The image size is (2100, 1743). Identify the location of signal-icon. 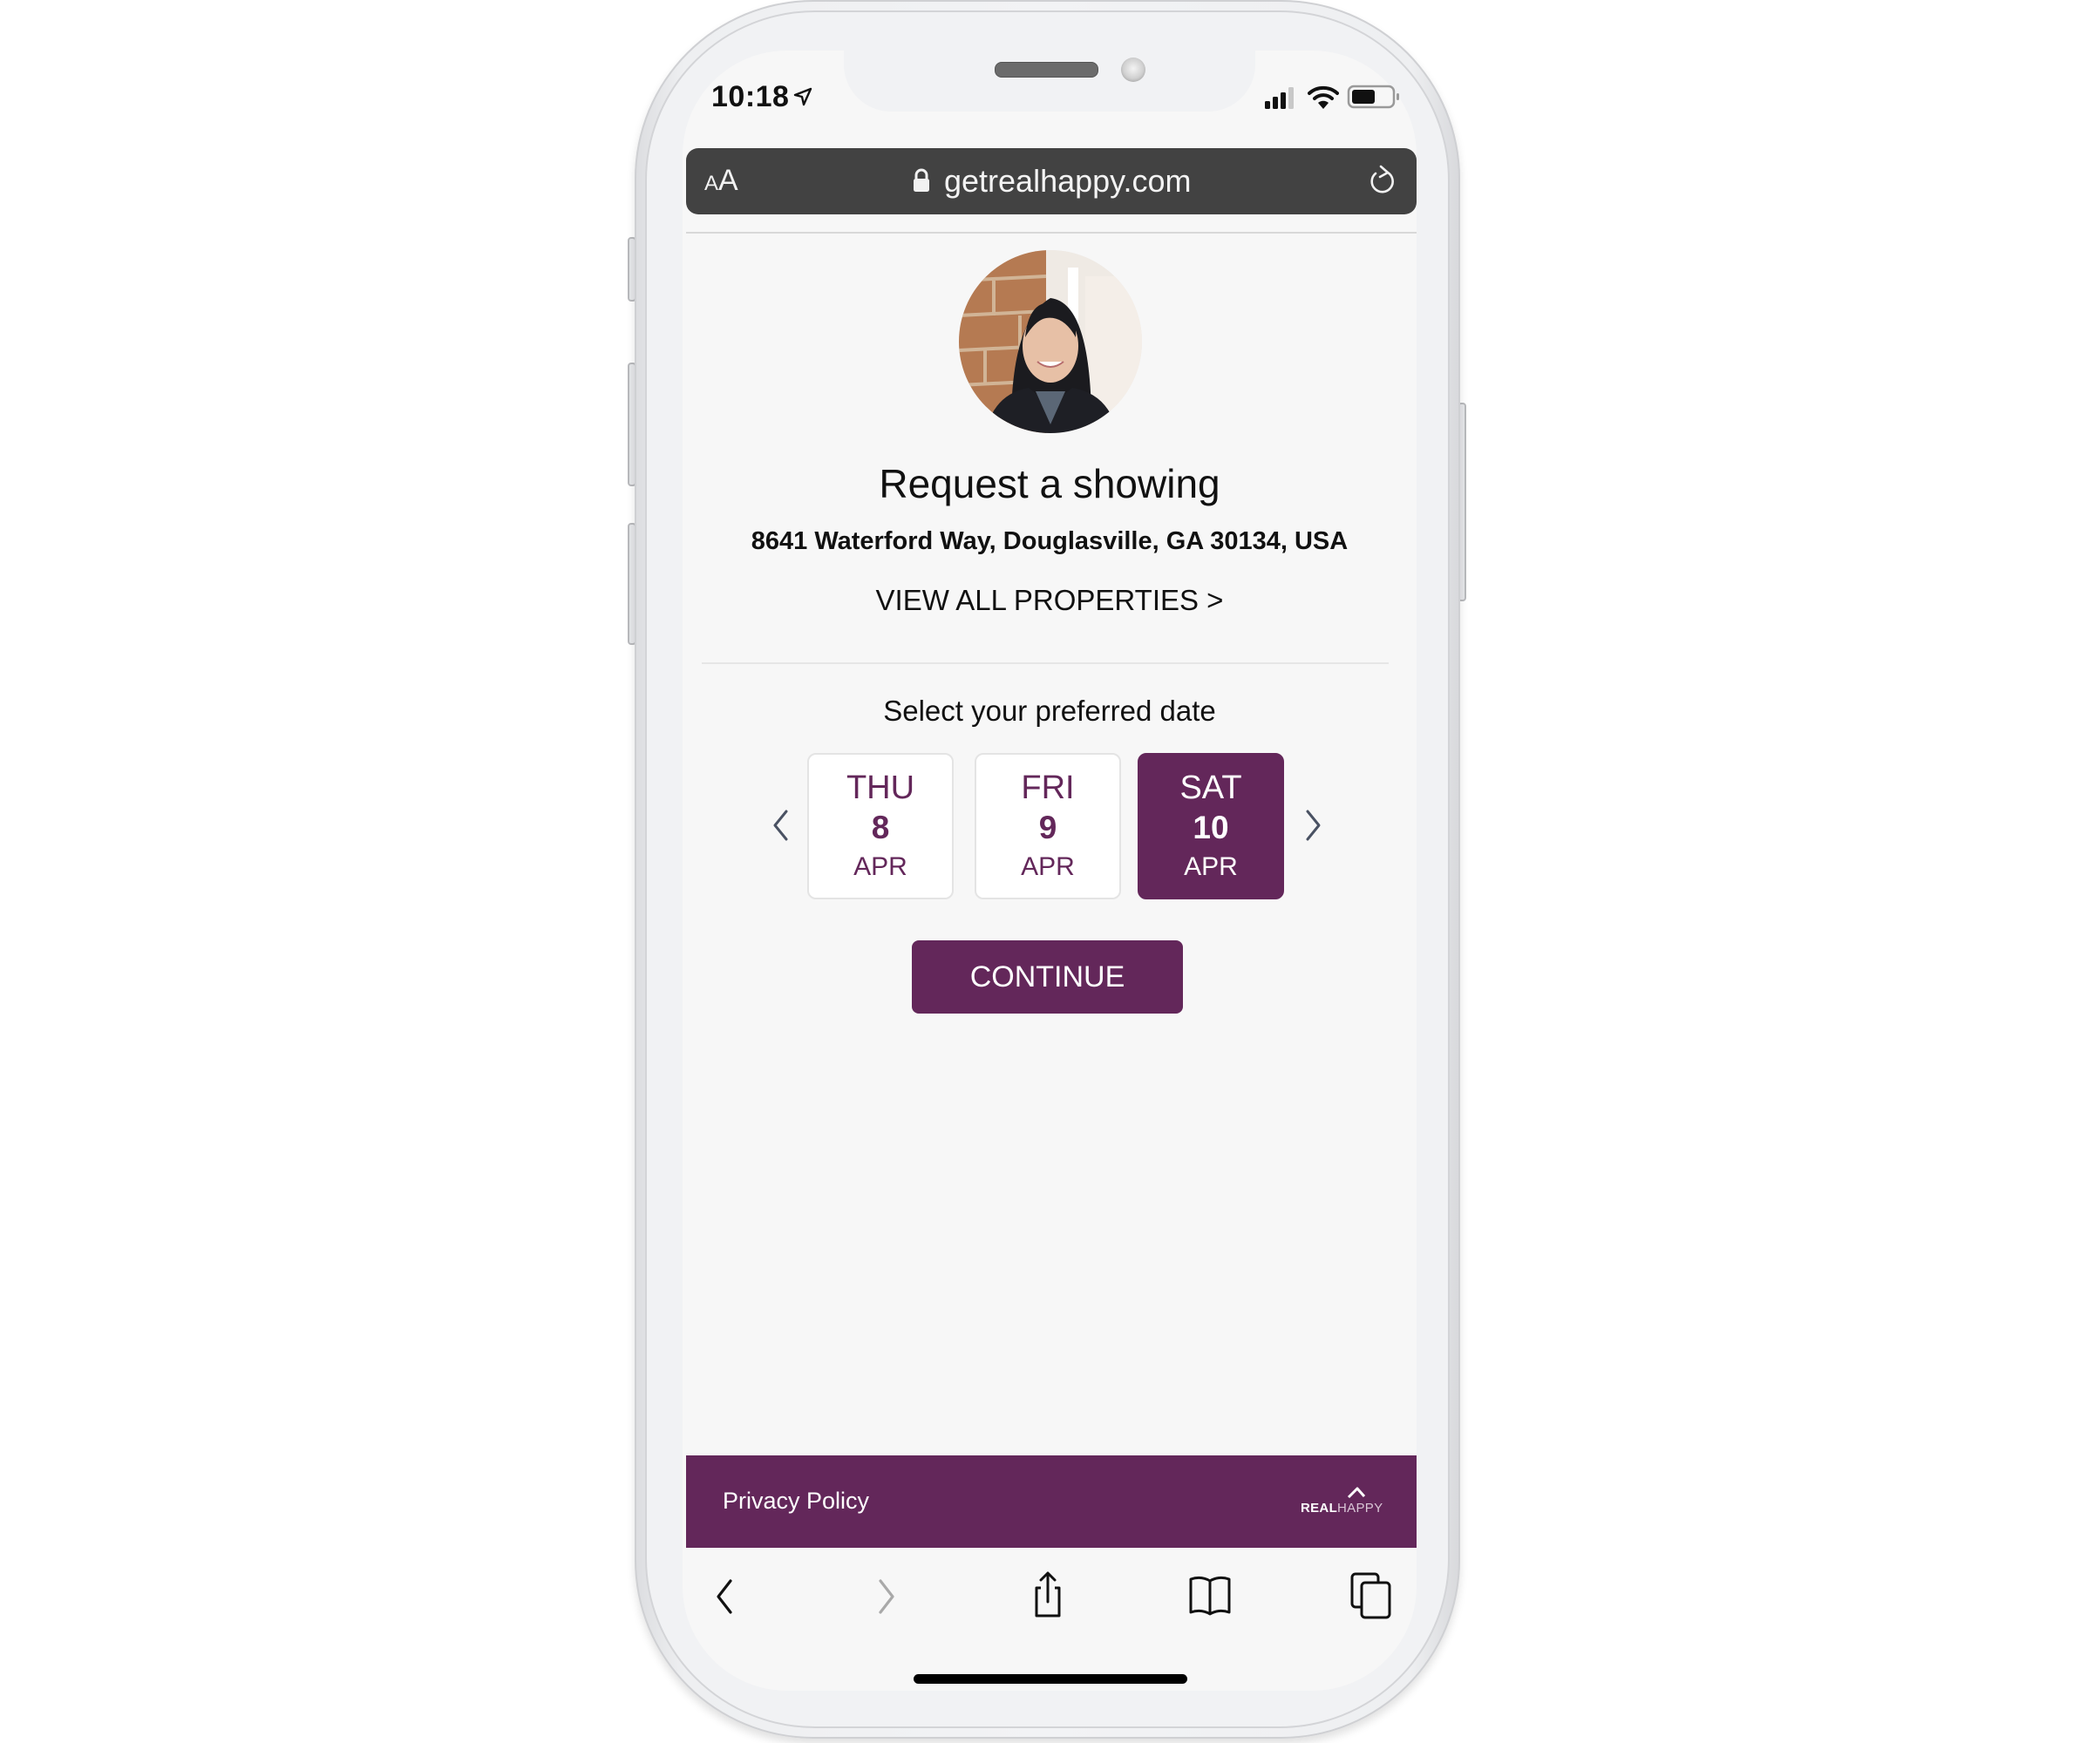
(1280, 98).